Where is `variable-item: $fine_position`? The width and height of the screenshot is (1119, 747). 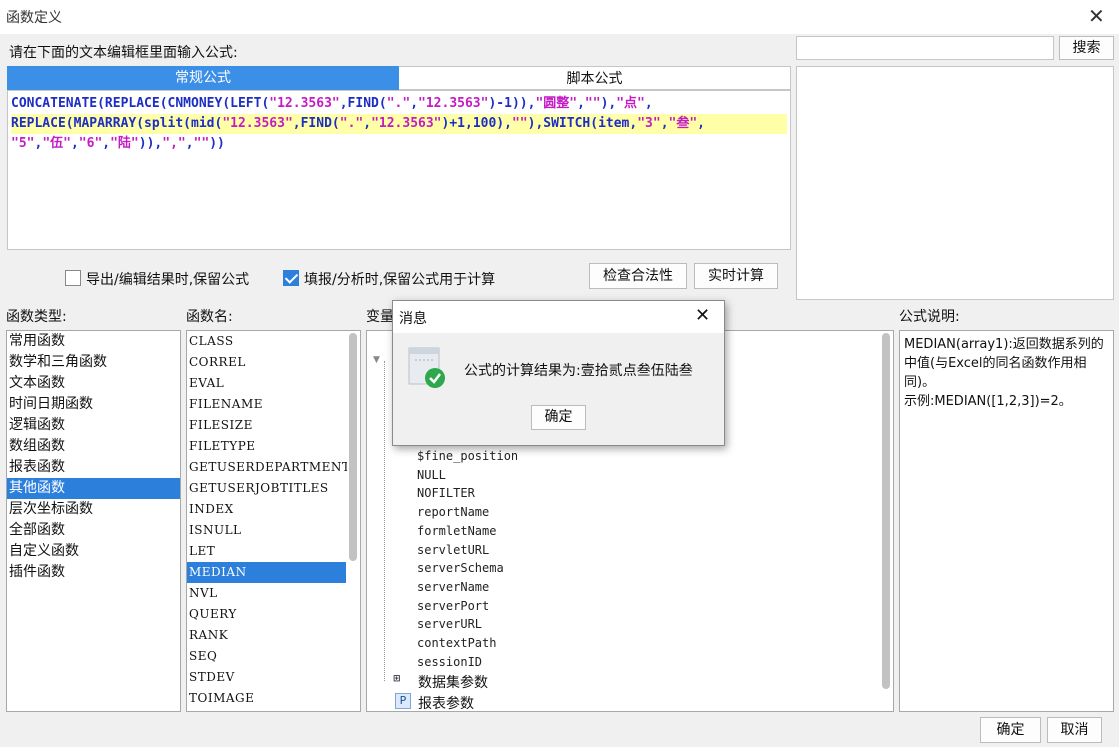
variable-item: $fine_position is located at coordinates (467, 456).